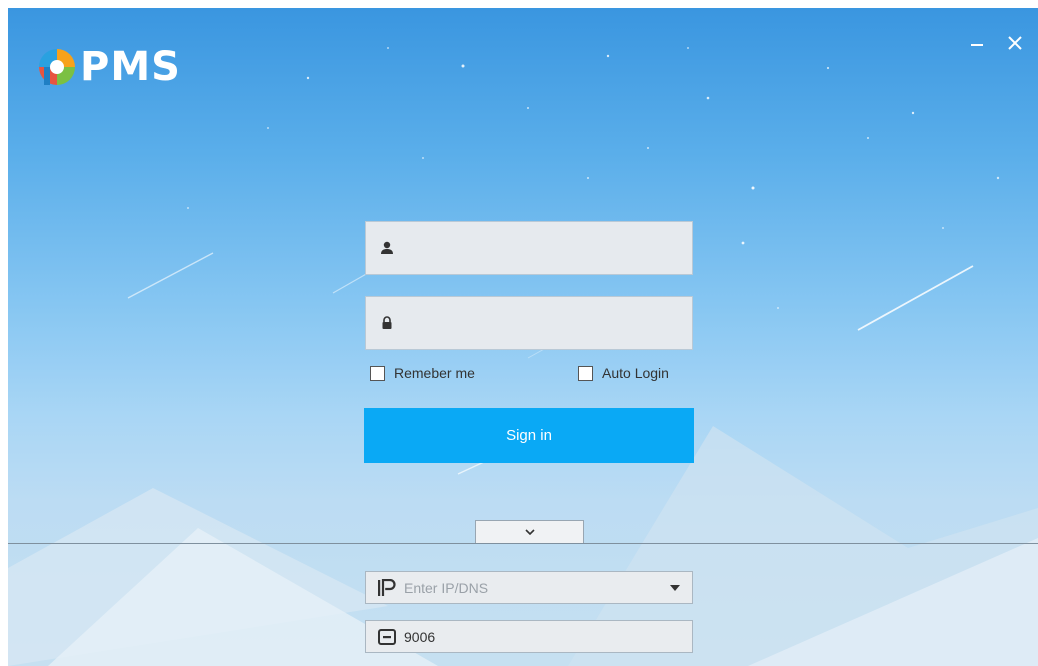 The height and width of the screenshot is (666, 1038). Describe the element at coordinates (635, 373) in the screenshot. I see `auto-login-label: Auto Login` at that location.